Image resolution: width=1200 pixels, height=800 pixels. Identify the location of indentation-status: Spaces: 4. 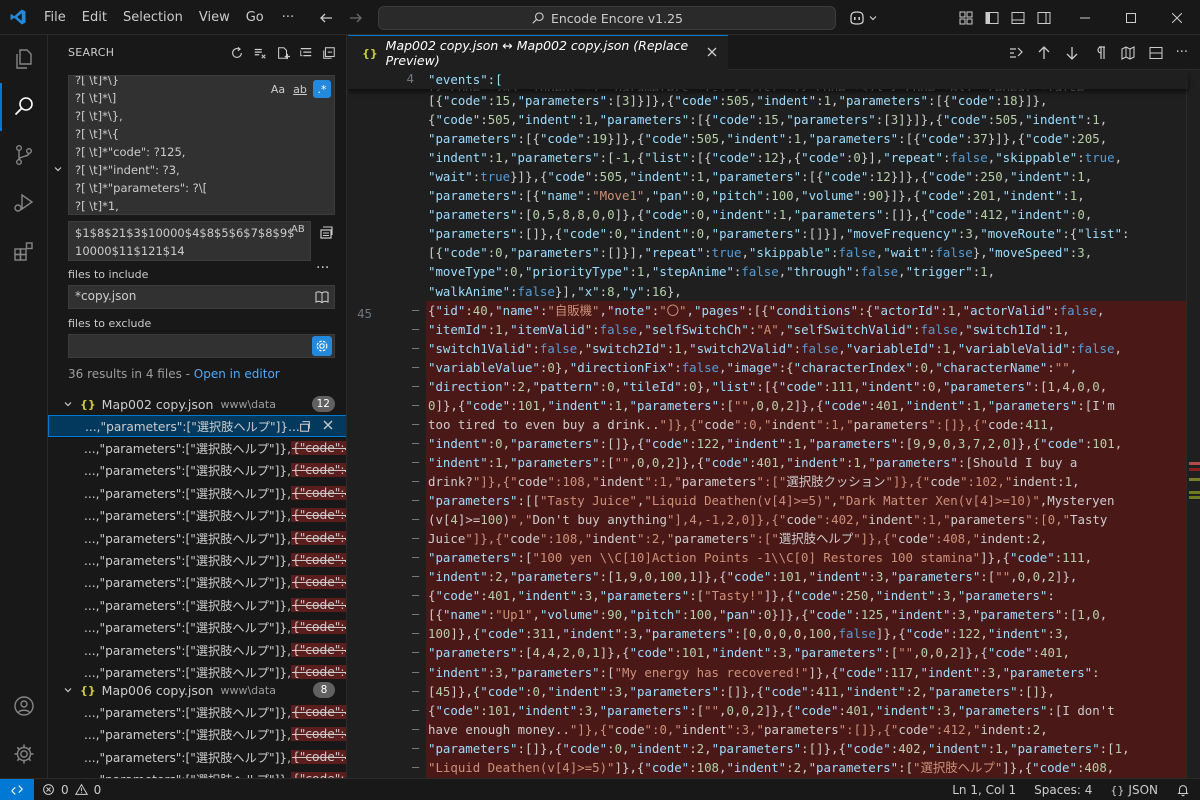
(1063, 790).